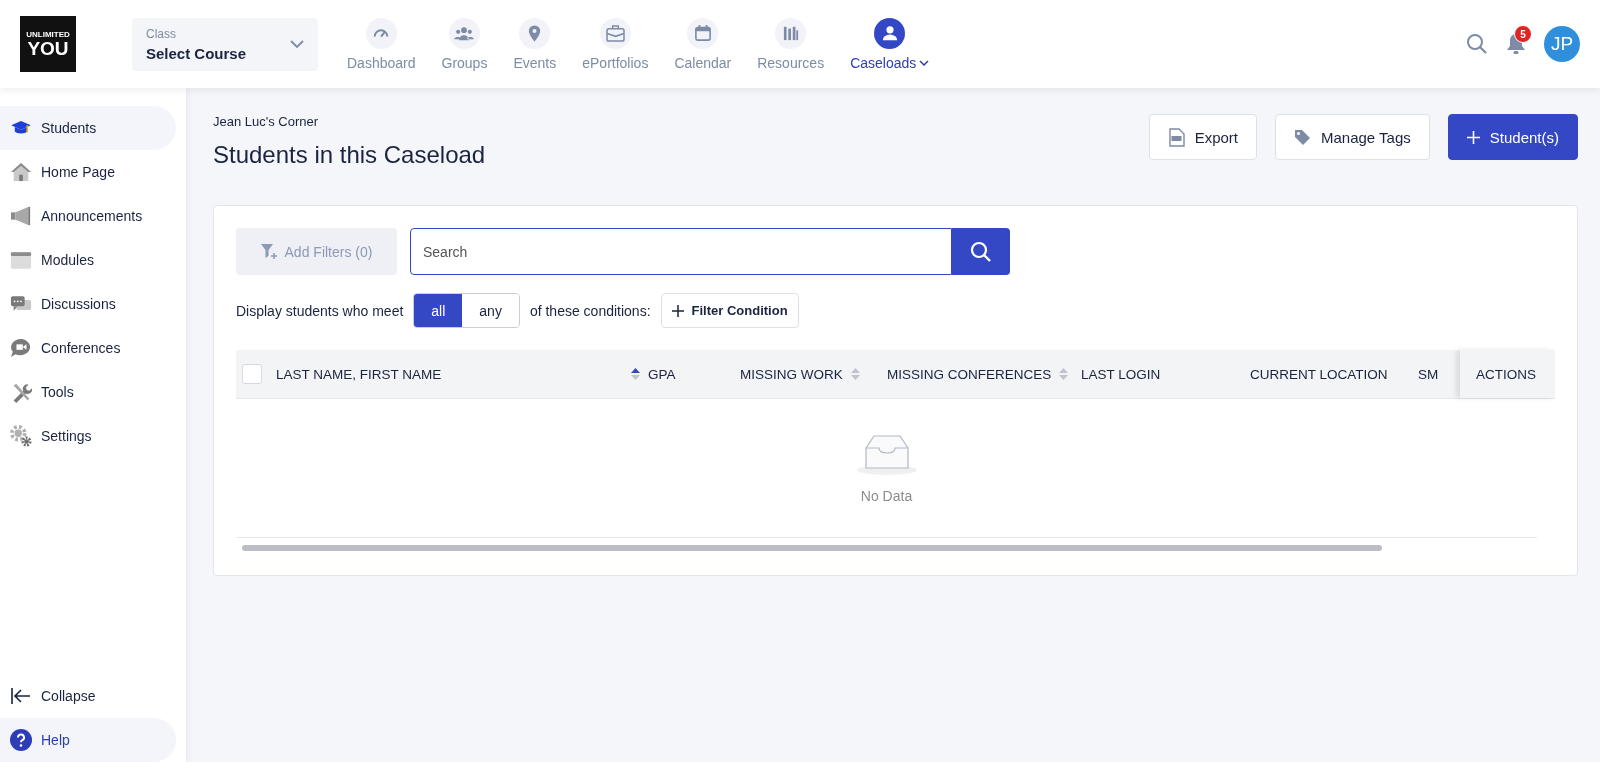 Image resolution: width=1600 pixels, height=762 pixels. Describe the element at coordinates (88, 348) in the screenshot. I see `sidebar-item: Conferences` at that location.